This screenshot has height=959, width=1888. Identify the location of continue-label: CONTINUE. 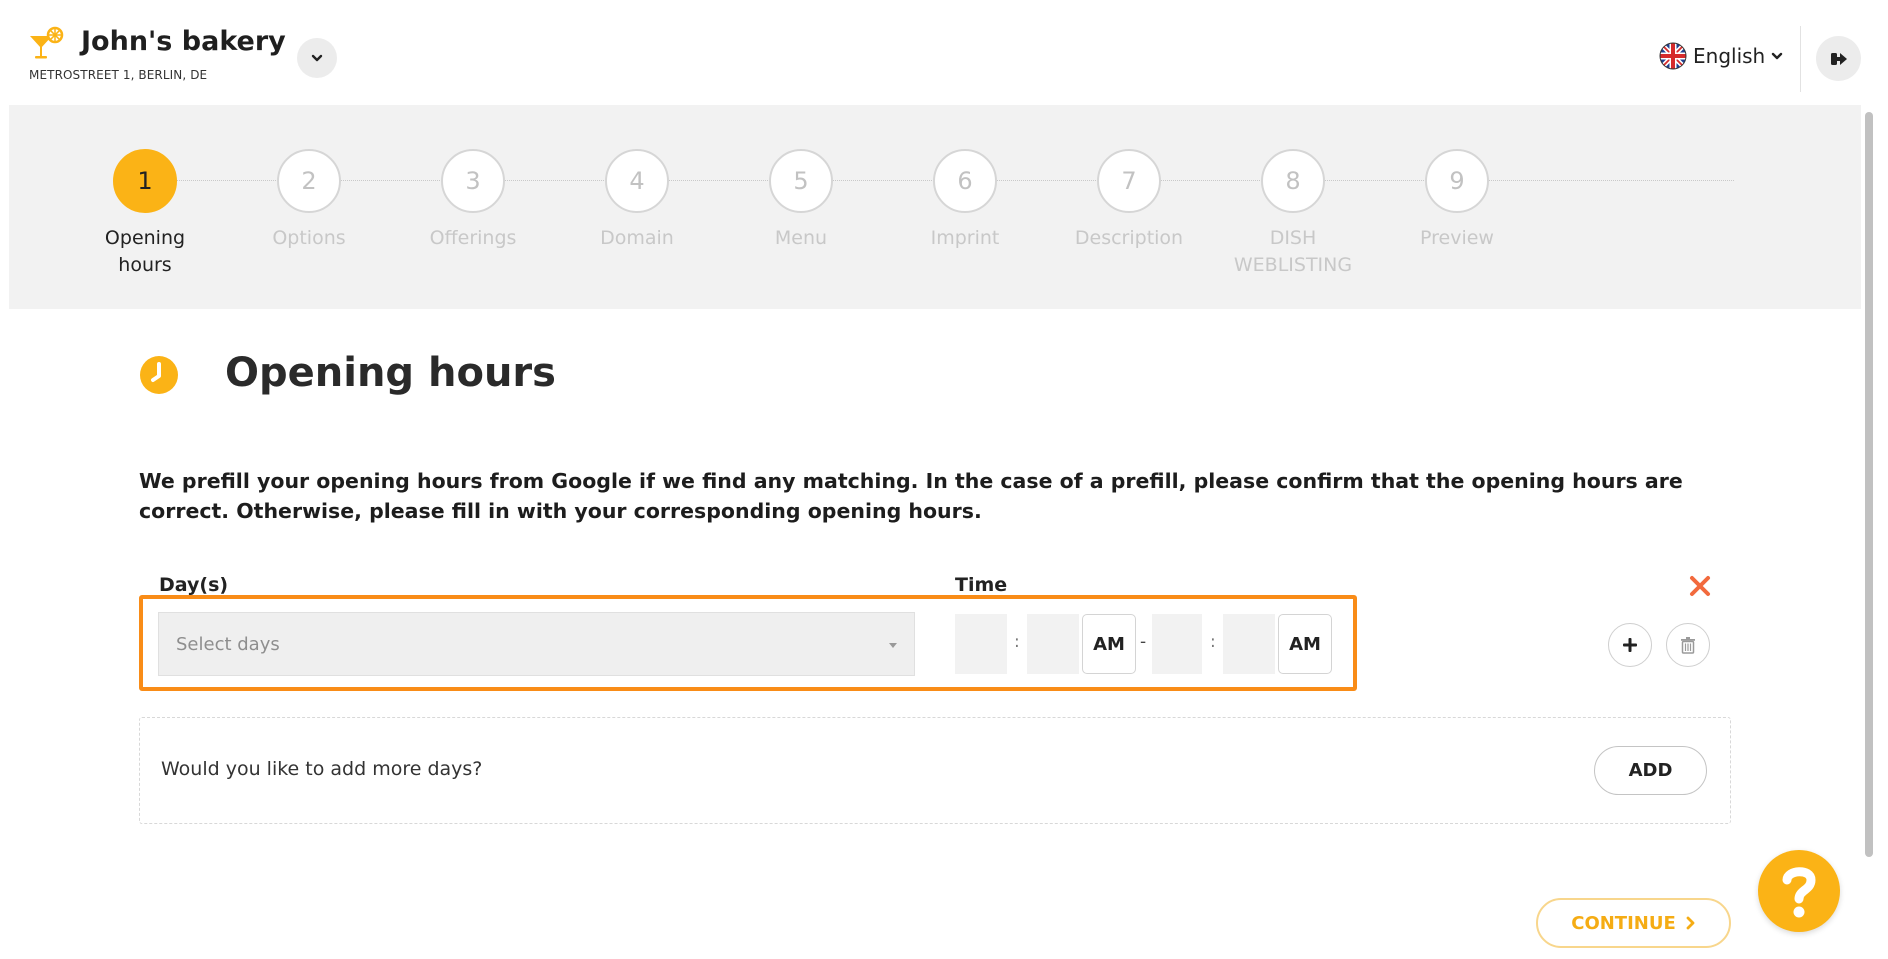
(1623, 923).